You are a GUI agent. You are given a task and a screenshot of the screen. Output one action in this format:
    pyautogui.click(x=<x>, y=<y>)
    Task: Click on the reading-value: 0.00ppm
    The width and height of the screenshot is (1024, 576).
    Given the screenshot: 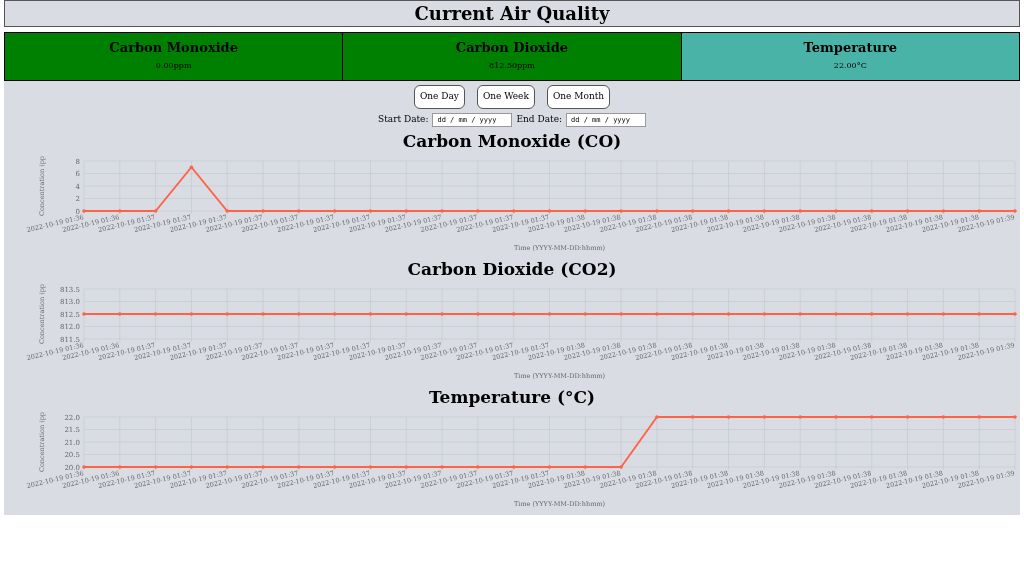 What is the action you would take?
    pyautogui.click(x=173, y=66)
    